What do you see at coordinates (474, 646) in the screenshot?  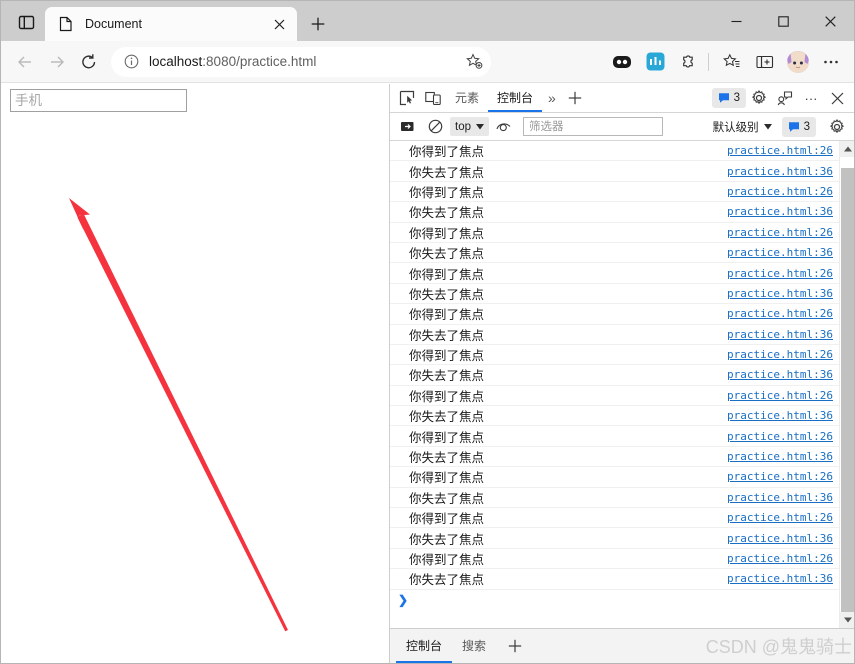 I see `drawer-tab-search: 搜索` at bounding box center [474, 646].